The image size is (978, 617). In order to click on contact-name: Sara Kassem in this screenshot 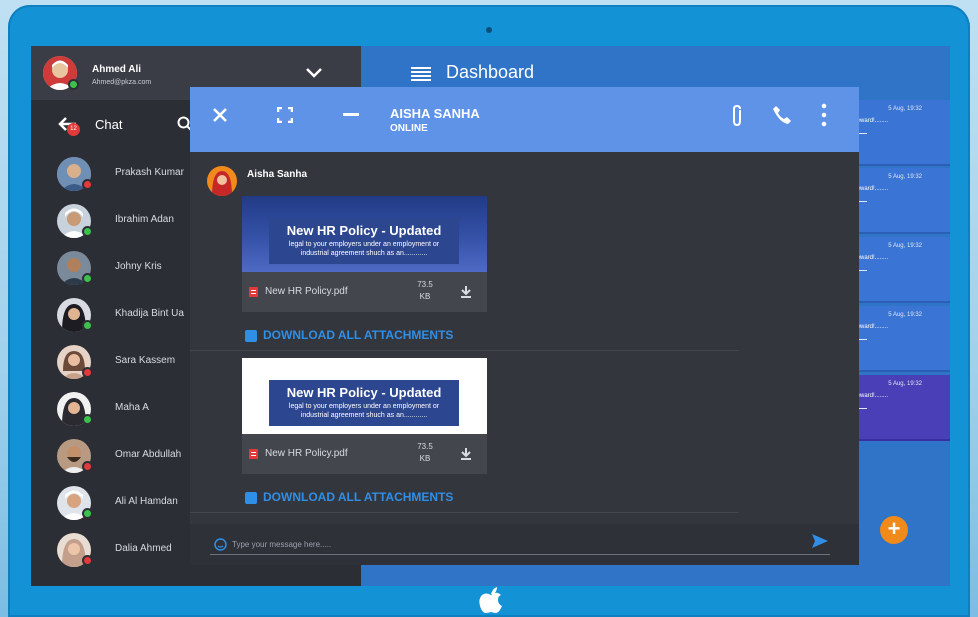, I will do `click(145, 360)`.